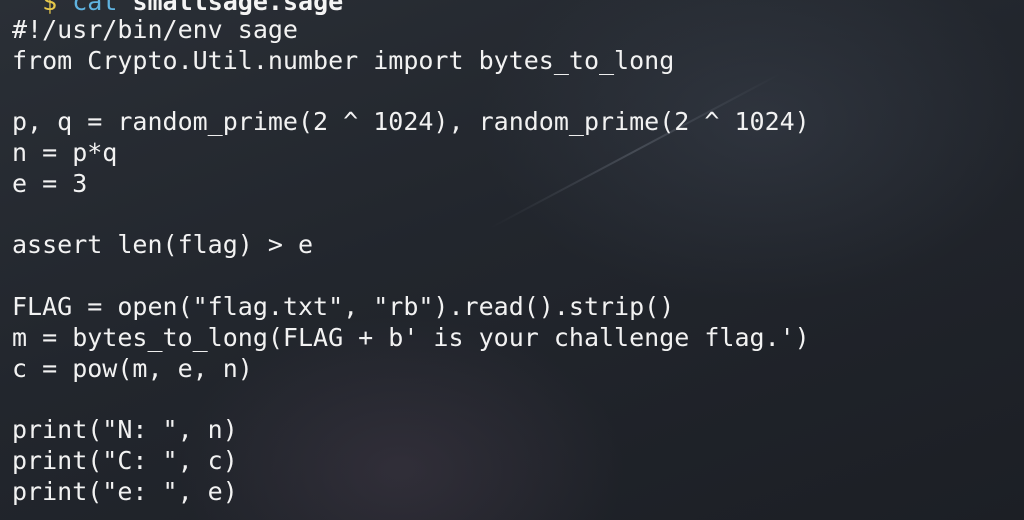  What do you see at coordinates (50, 8) in the screenshot?
I see `prompt-symbol: $` at bounding box center [50, 8].